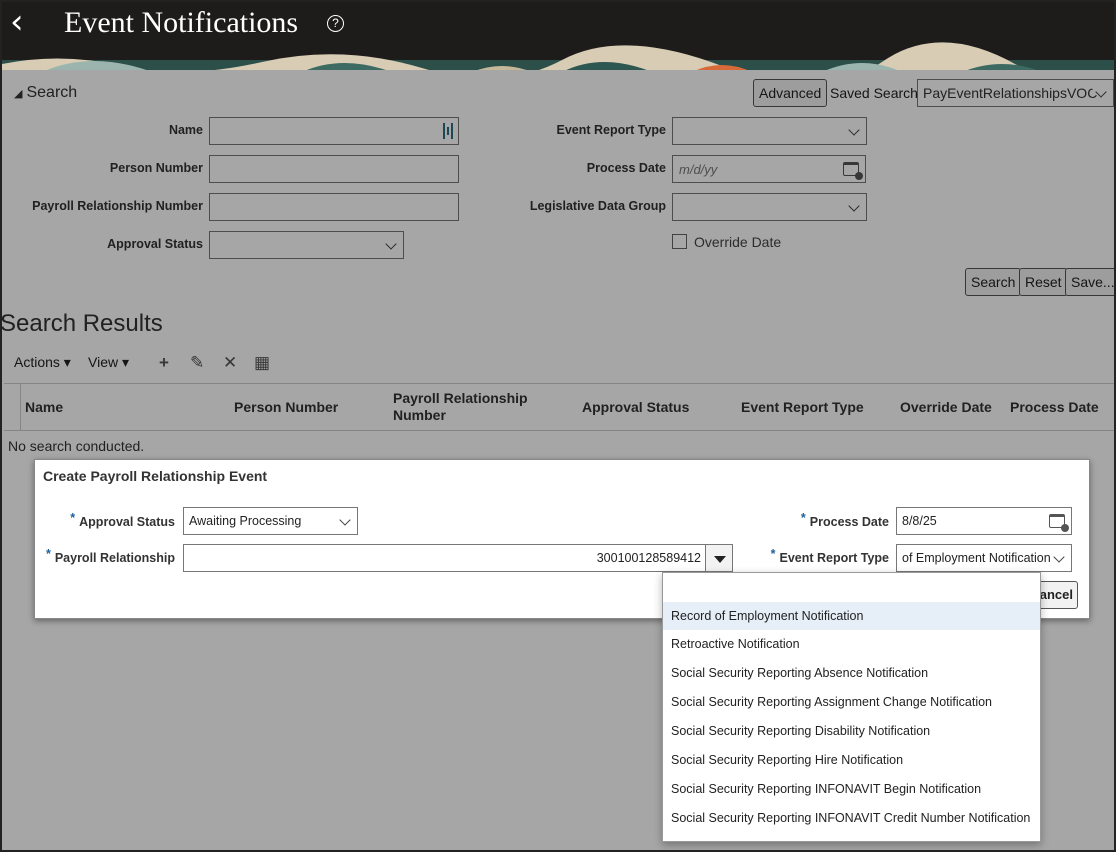  I want to click on process-date-input: 8/8/25, so click(984, 521).